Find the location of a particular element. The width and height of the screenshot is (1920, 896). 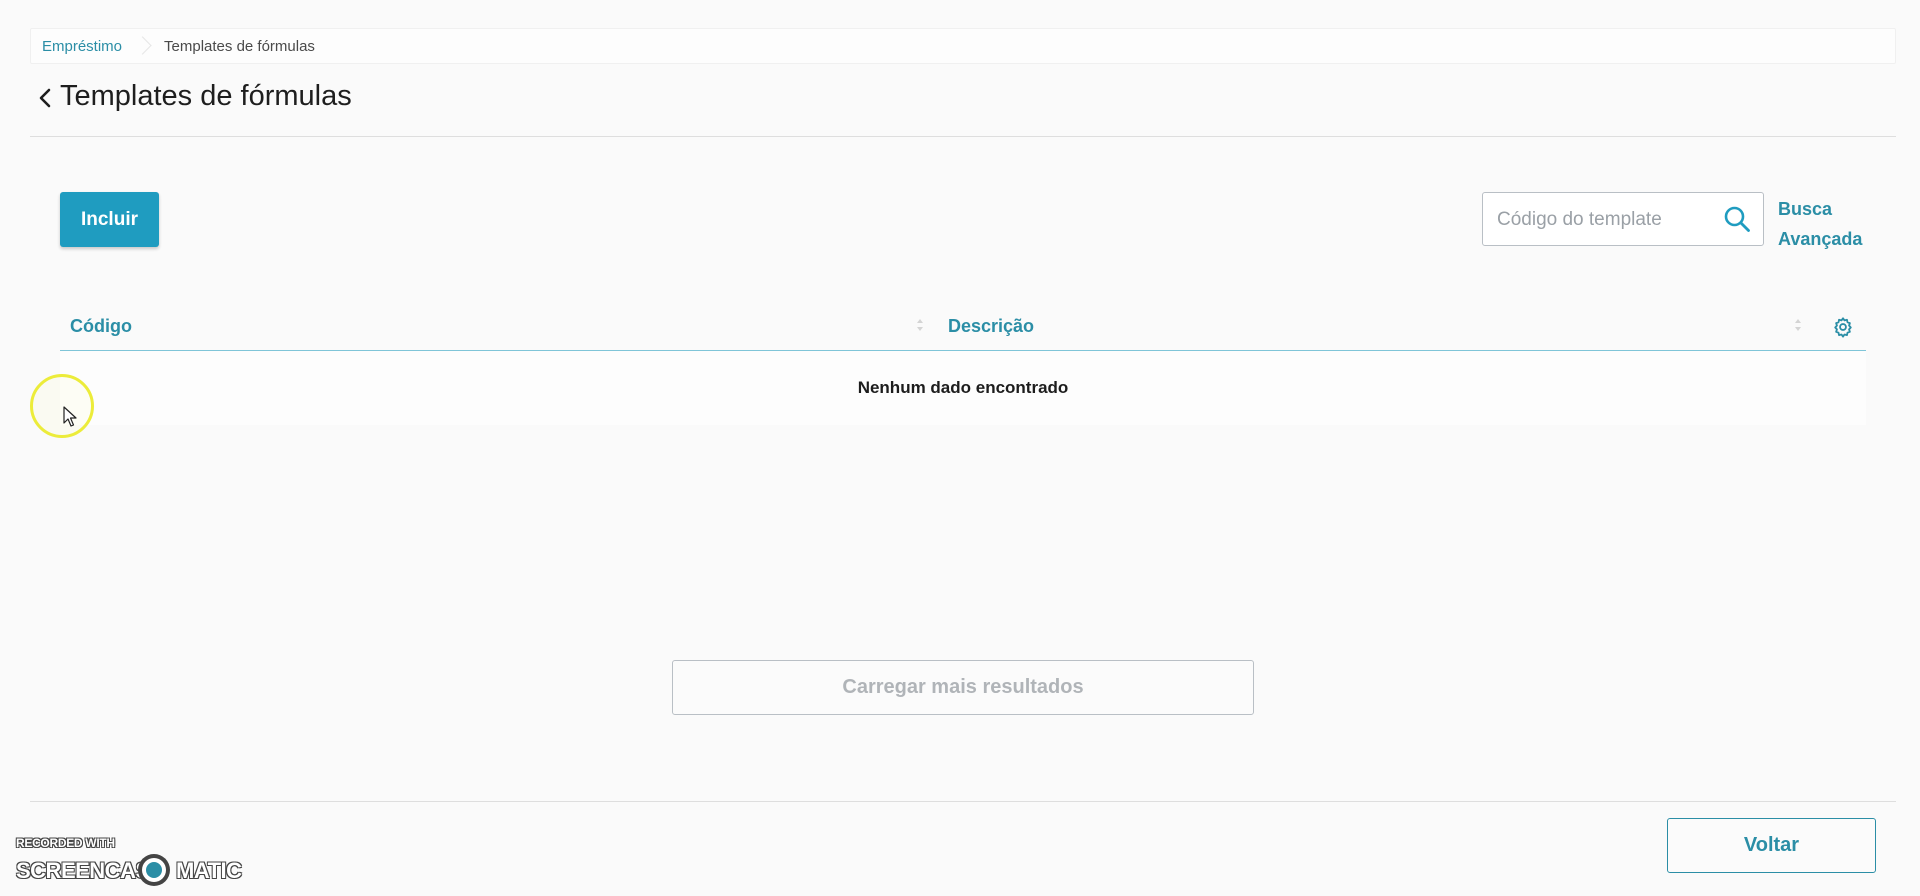

footer-divider is located at coordinates (963, 801).